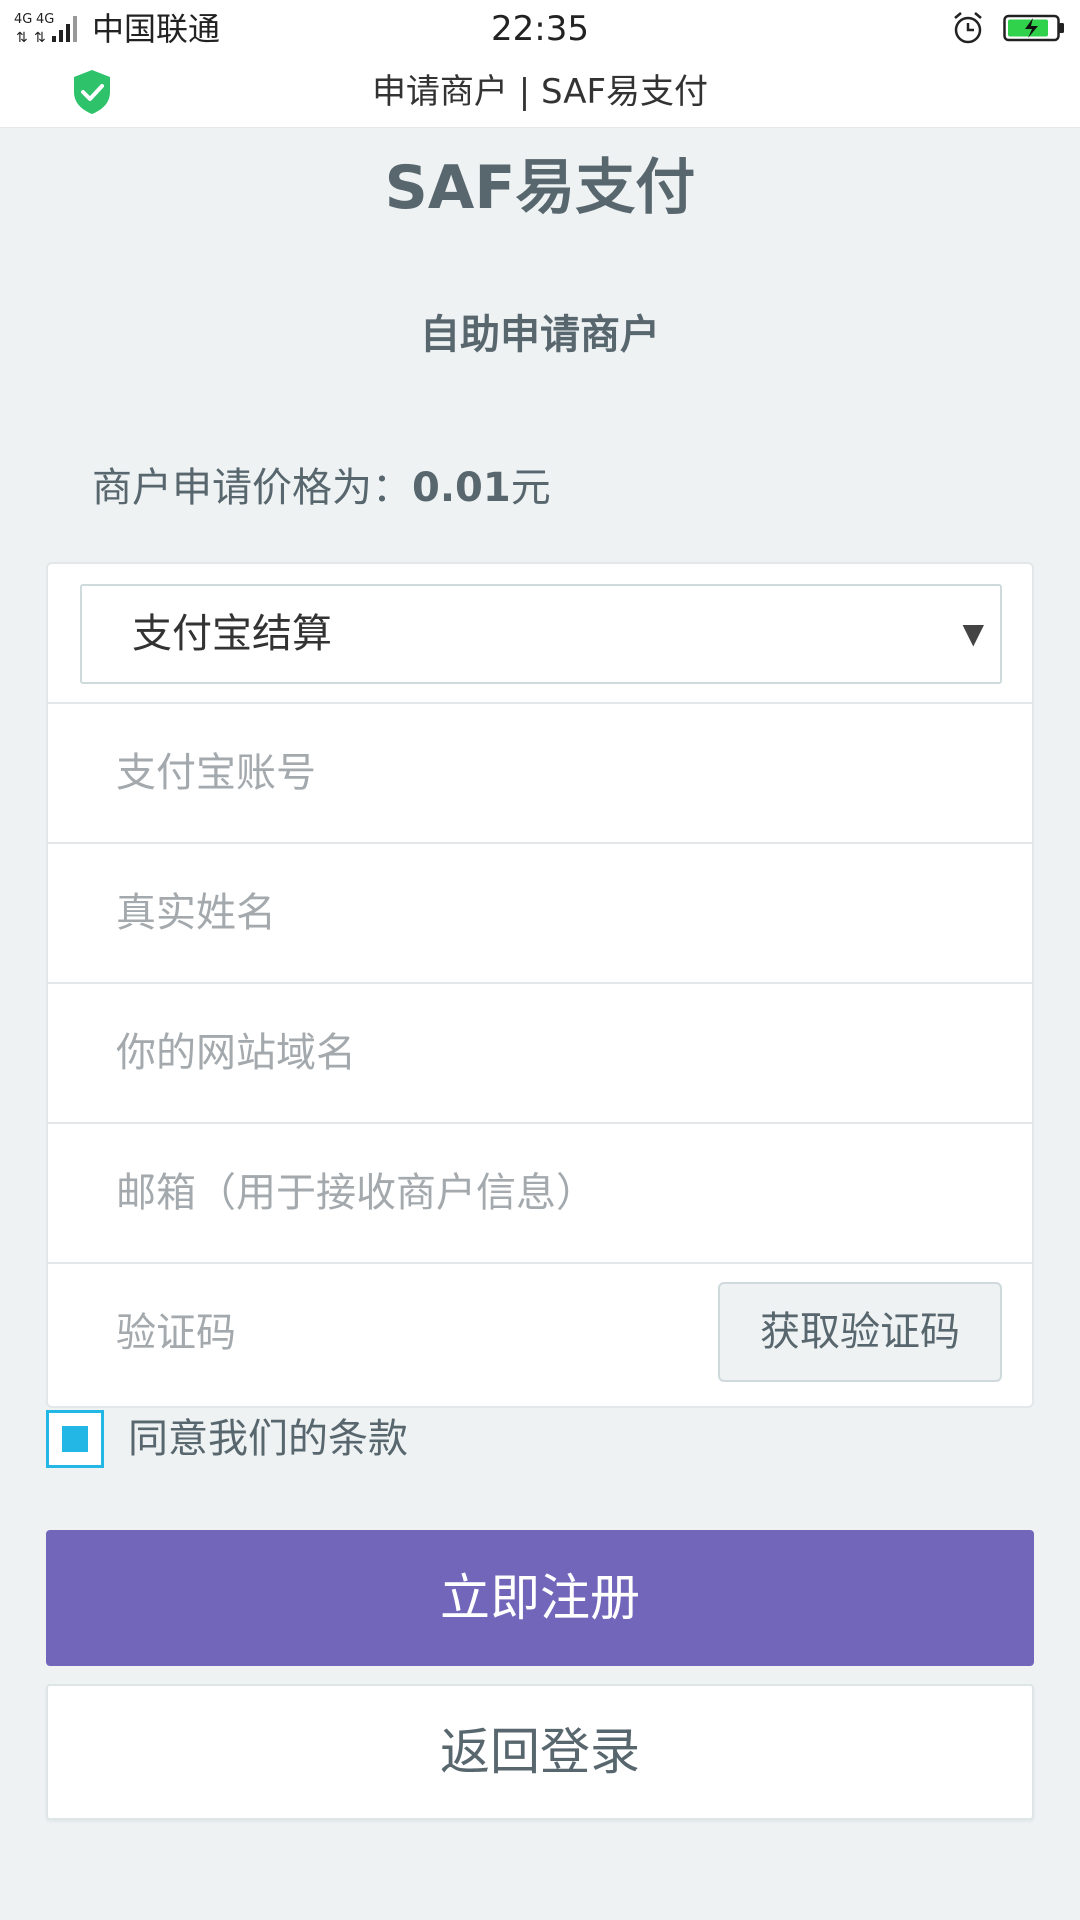  I want to click on verification-code-input, so click(368, 1333).